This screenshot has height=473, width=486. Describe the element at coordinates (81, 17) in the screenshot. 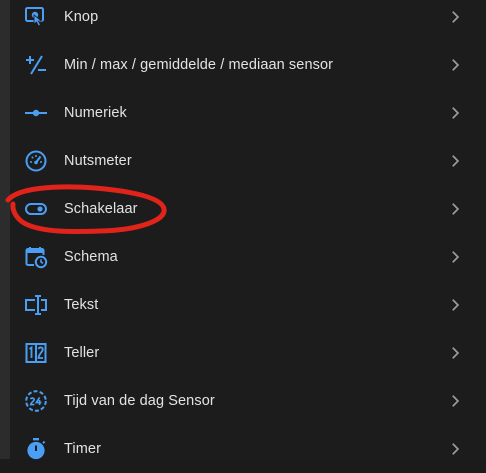

I see `list-item-label: Knop` at that location.